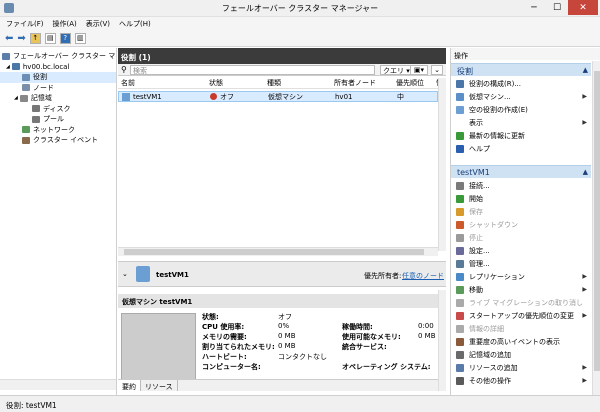 The image size is (600, 412). Describe the element at coordinates (21, 38) in the screenshot. I see `forward-icon: ➡` at that location.